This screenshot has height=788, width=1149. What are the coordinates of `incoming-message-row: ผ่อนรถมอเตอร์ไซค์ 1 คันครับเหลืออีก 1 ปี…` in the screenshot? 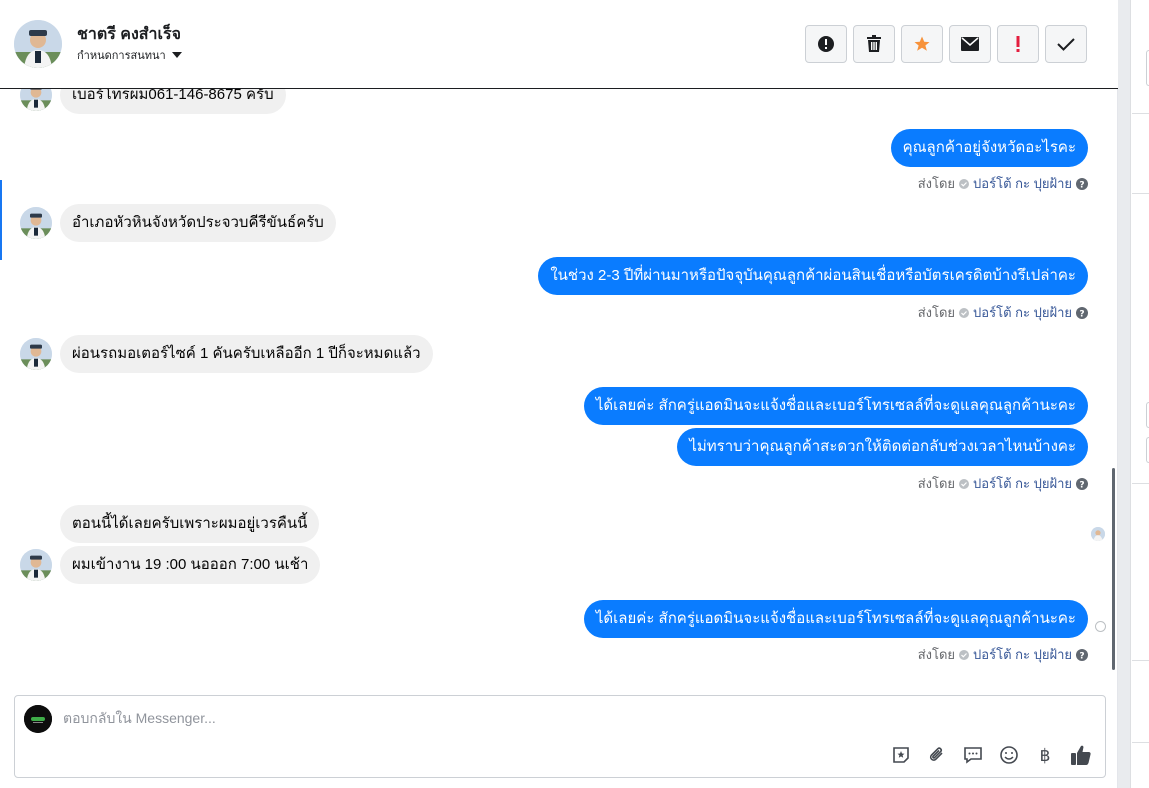 It's located at (226, 354).